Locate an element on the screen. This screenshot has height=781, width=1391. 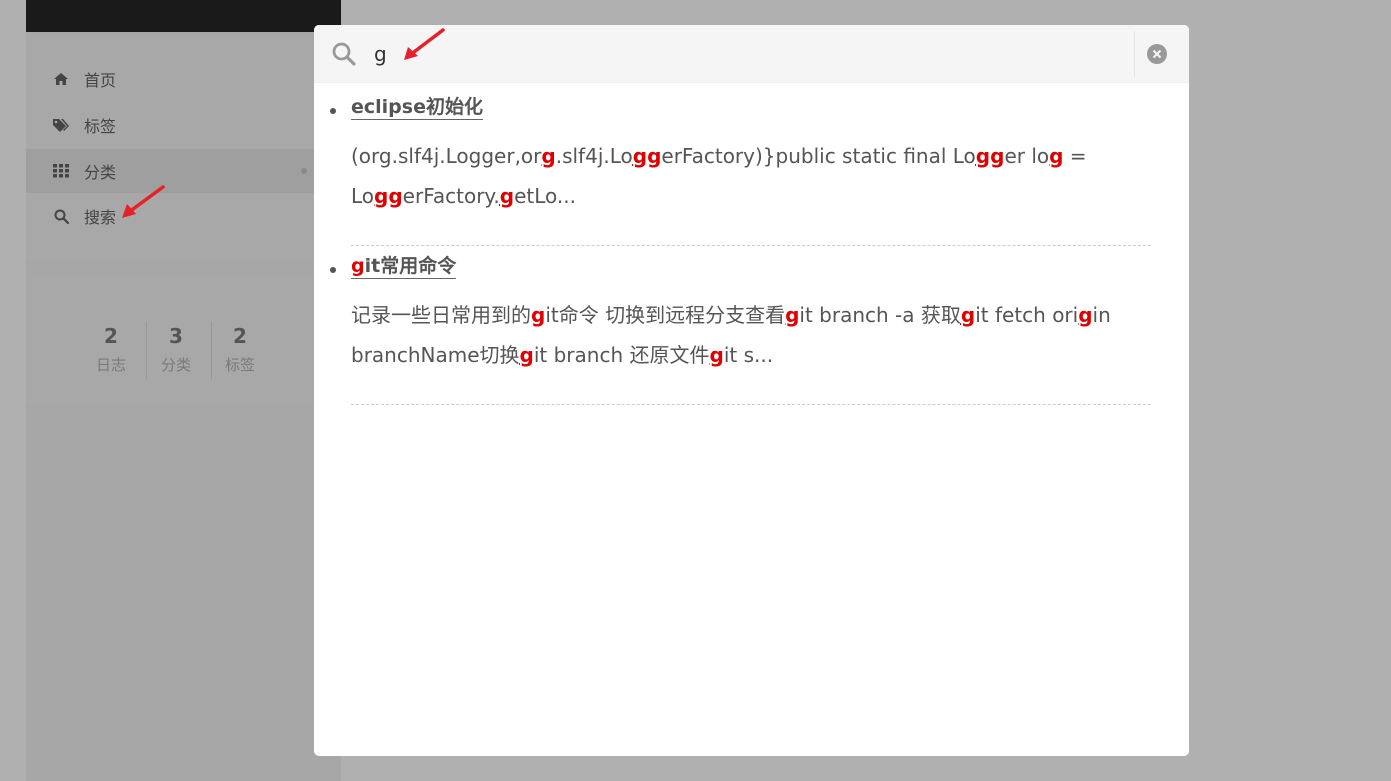
excerpt-text: 记录一些日常用到的 is located at coordinates (441, 315).